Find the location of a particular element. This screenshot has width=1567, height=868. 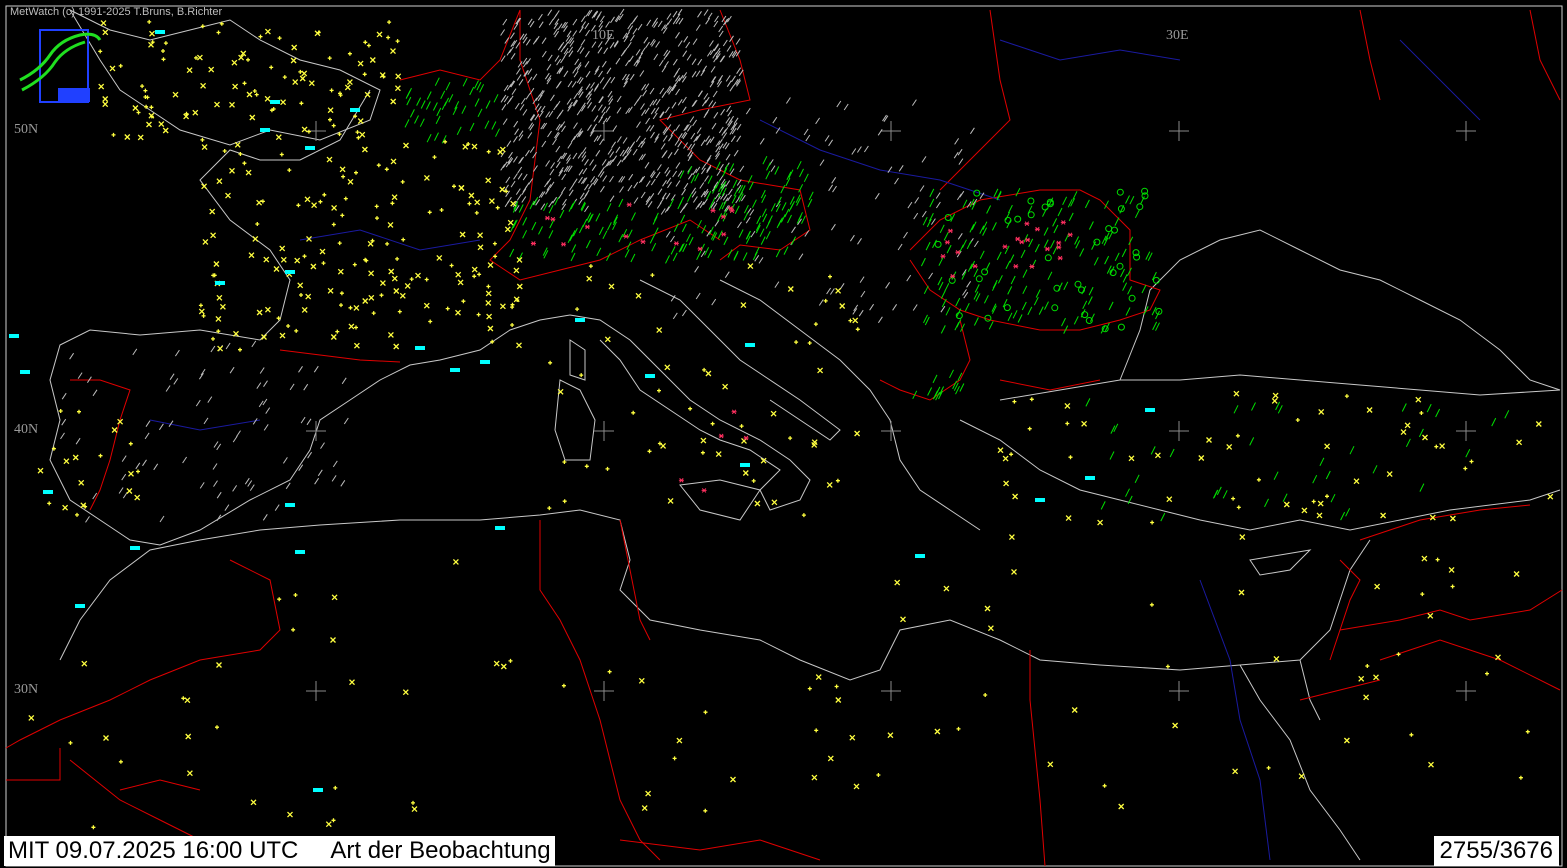

lon-label-30e: 30E is located at coordinates (1177, 35).